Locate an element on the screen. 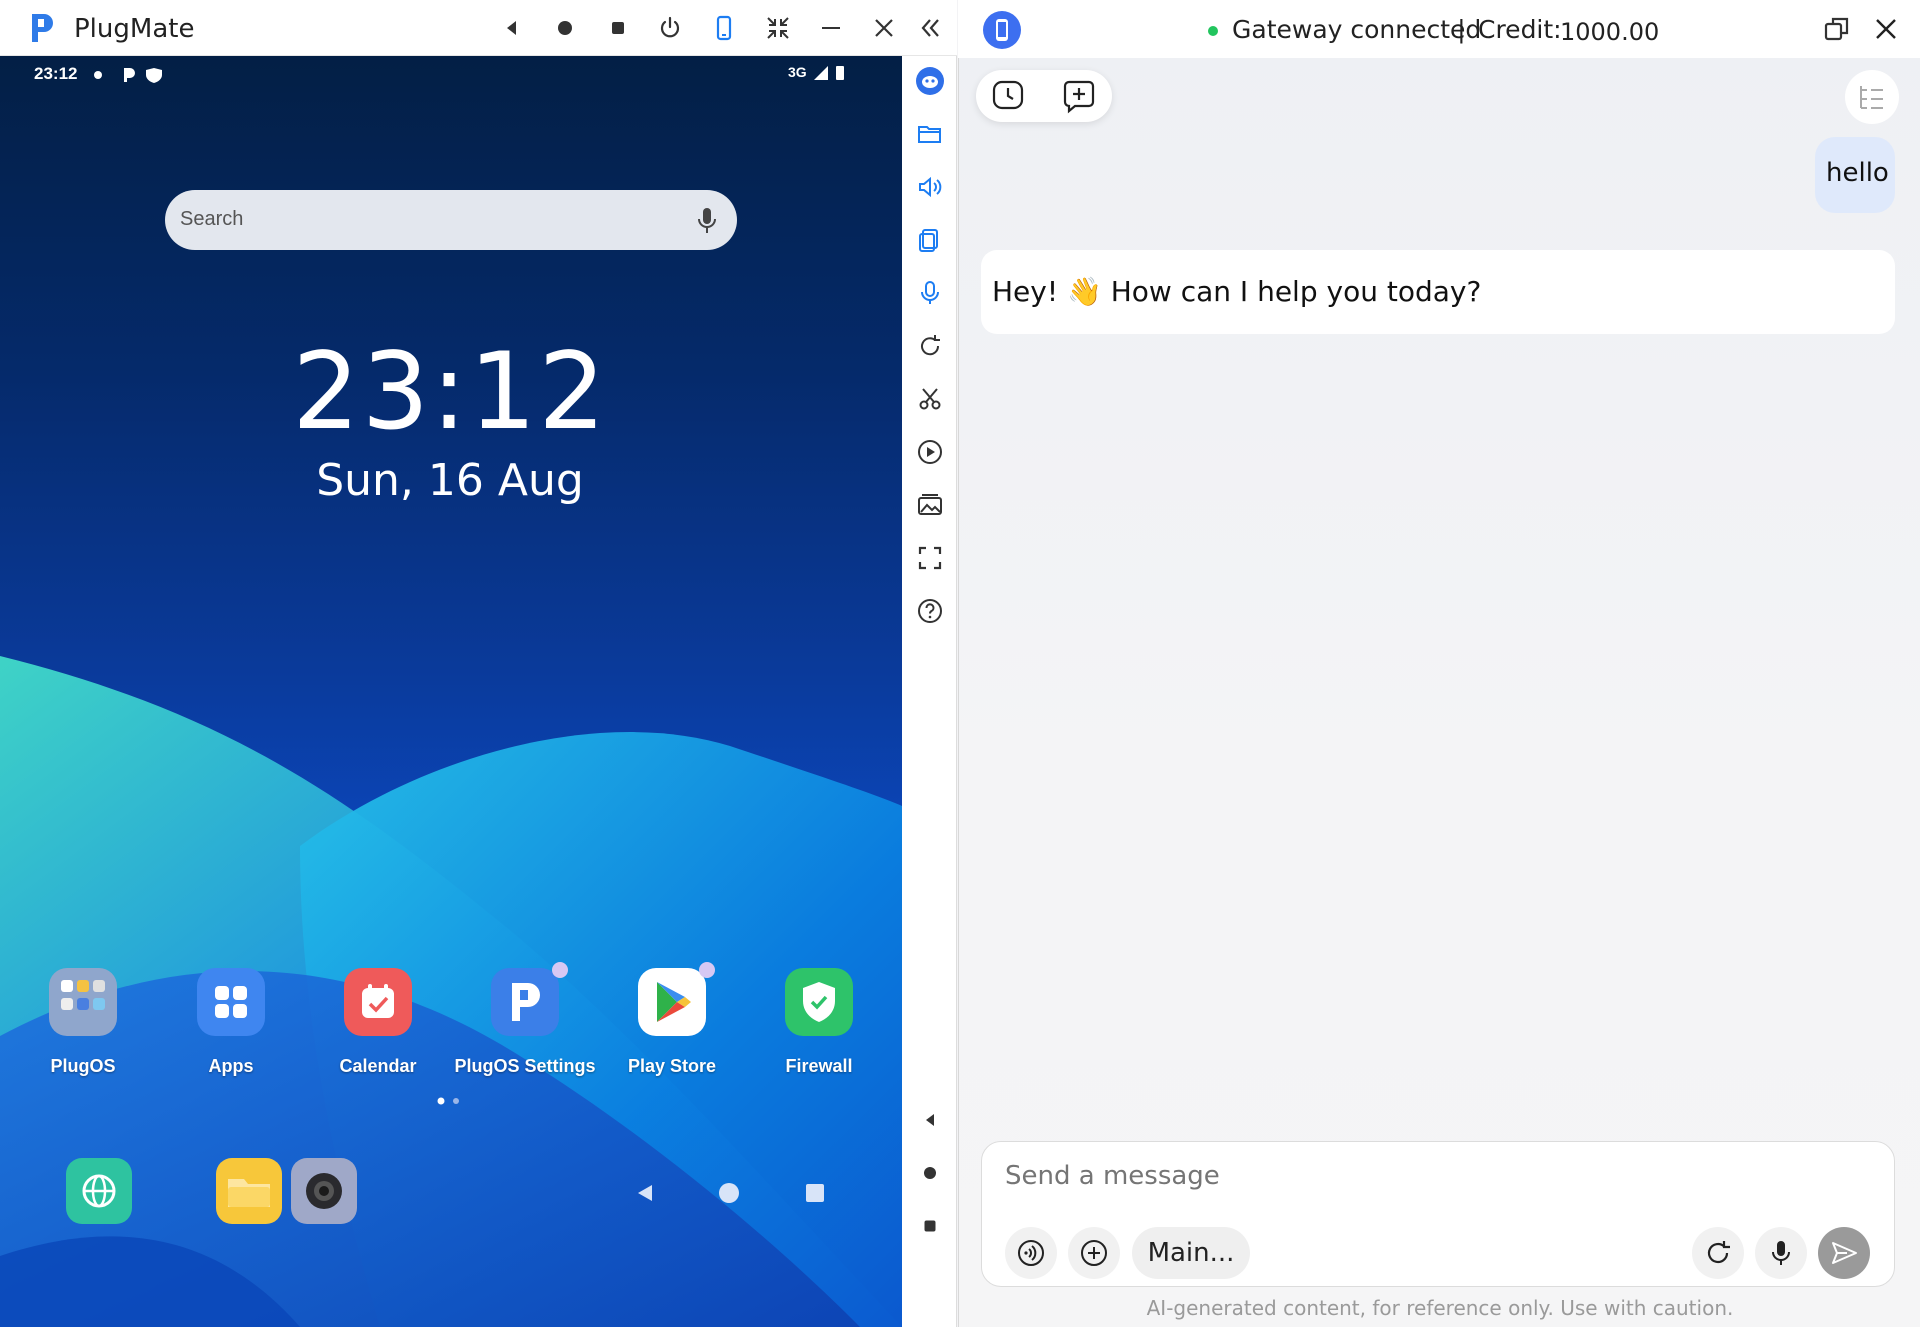  browser-icon is located at coordinates (99, 1191).